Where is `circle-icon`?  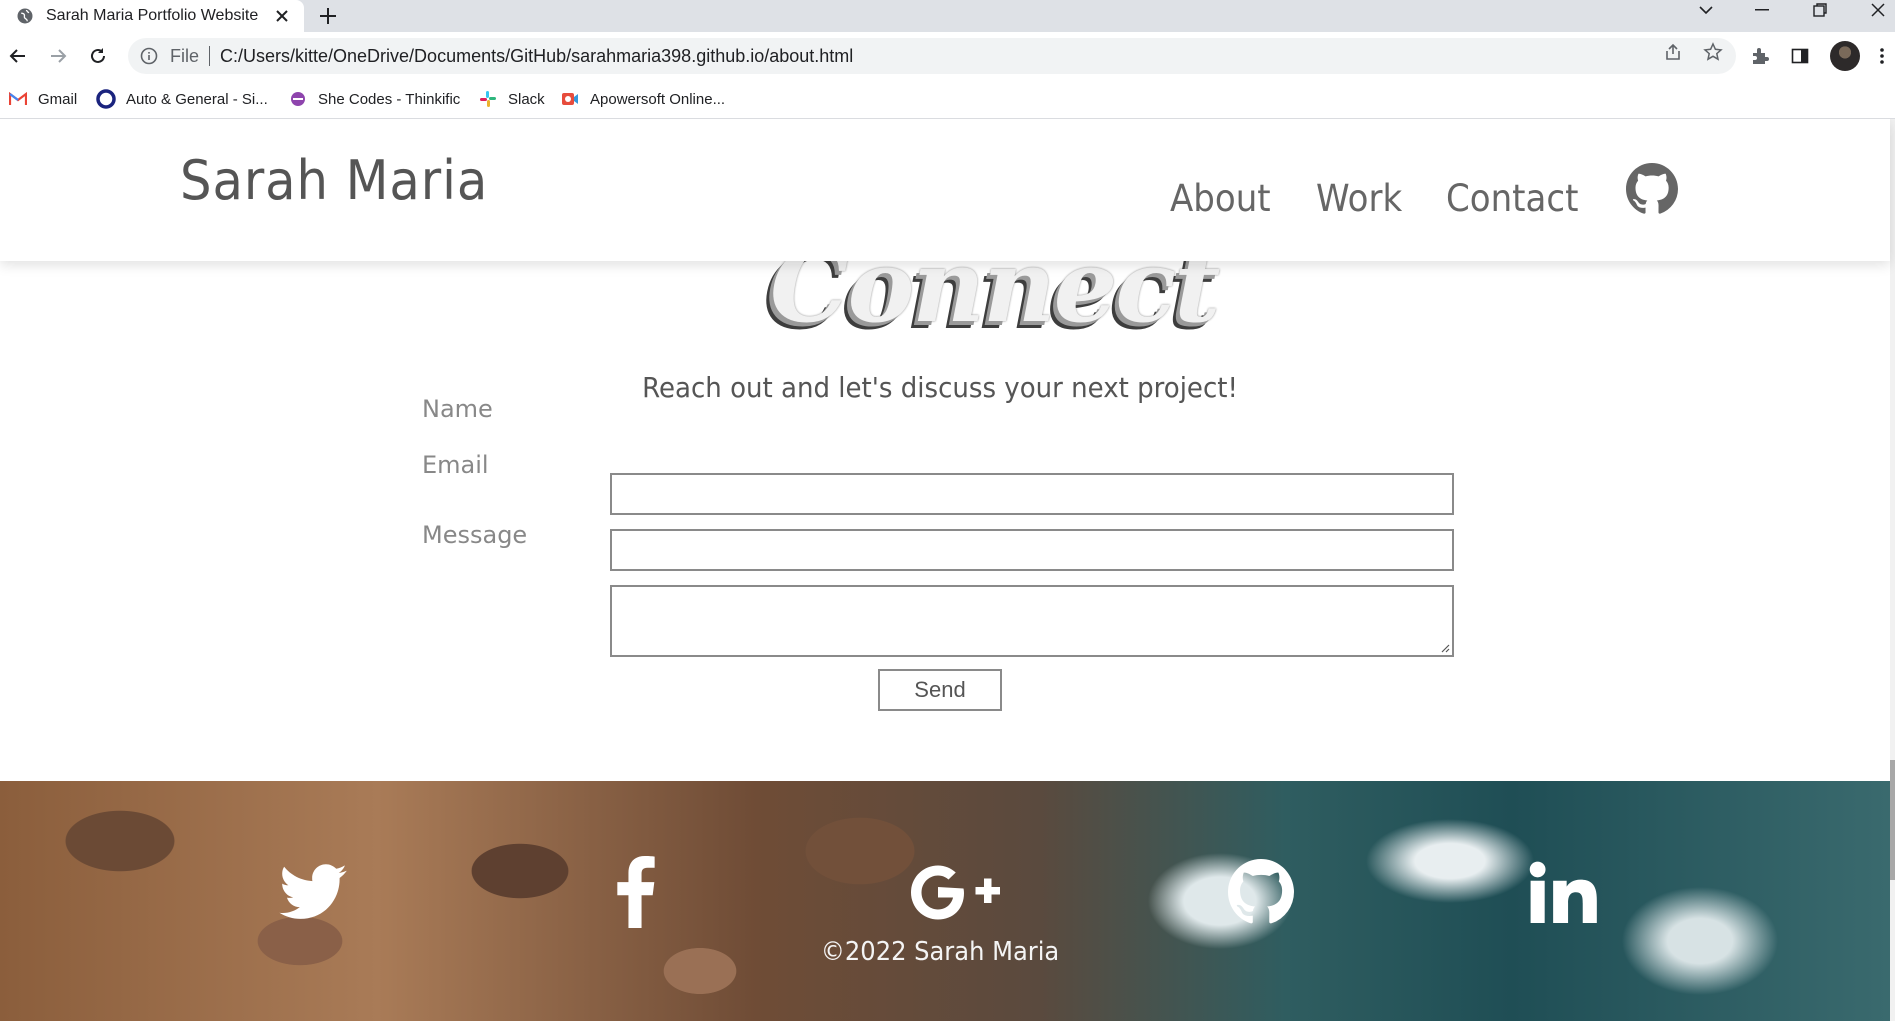
circle-icon is located at coordinates (106, 99).